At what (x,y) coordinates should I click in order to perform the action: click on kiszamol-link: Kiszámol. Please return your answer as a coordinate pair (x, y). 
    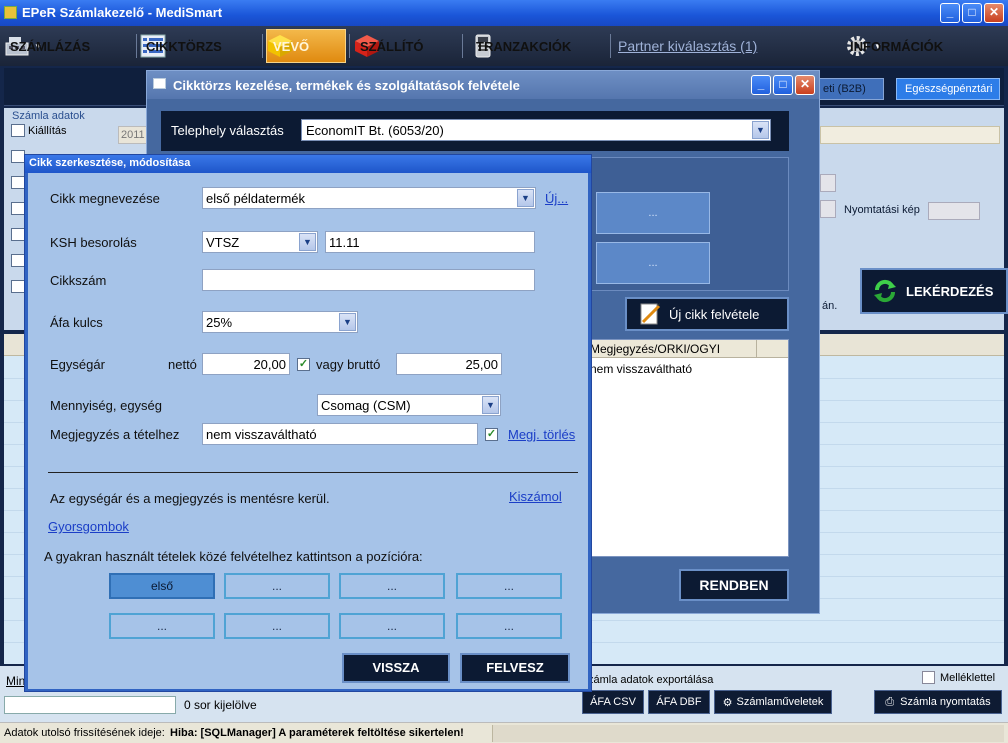
    Looking at the image, I should click on (535, 496).